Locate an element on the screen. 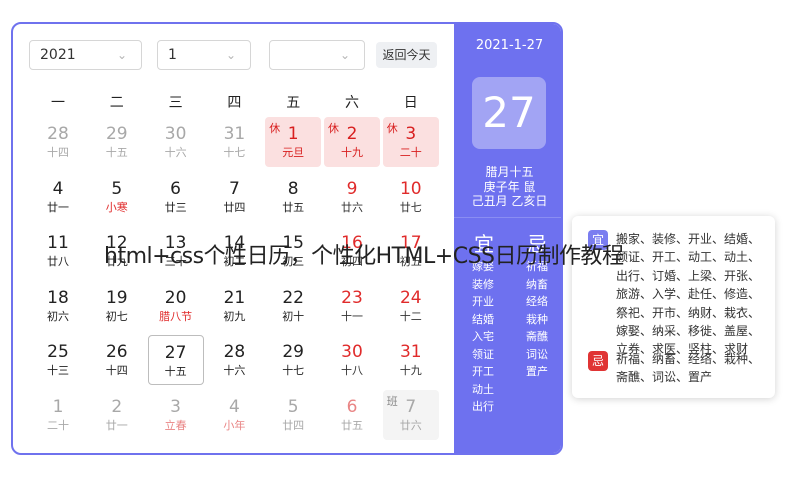 This screenshot has height=490, width=800. day-cell: 18 初六 is located at coordinates (58, 306).